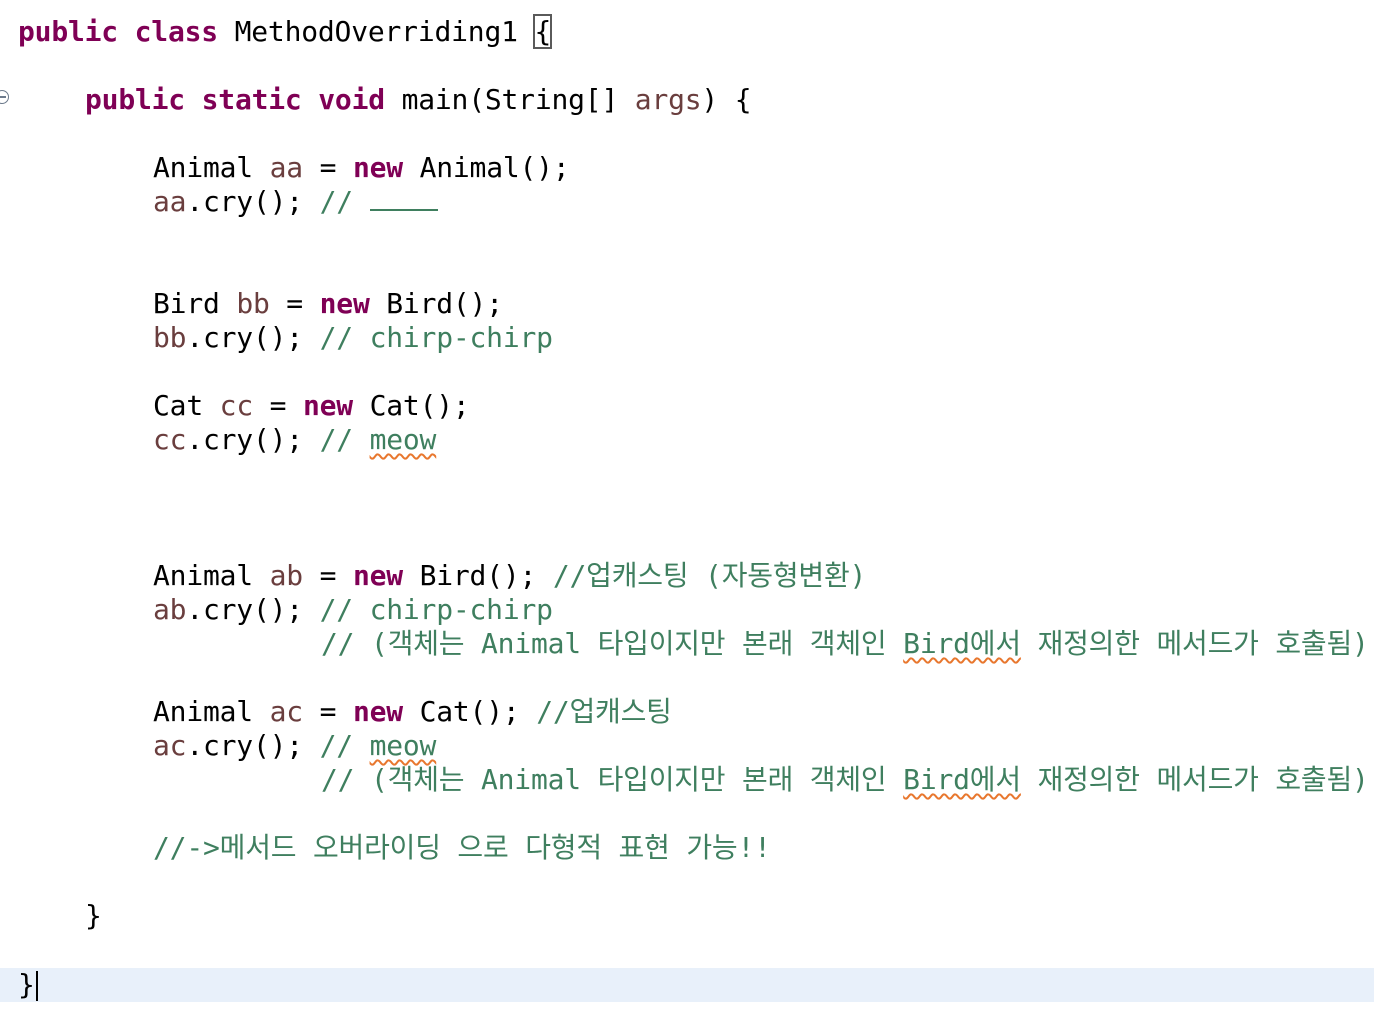 The width and height of the screenshot is (1374, 1020). I want to click on code-line-ab-cry: ab.cry(); // chirp-chirp, so click(353, 610).